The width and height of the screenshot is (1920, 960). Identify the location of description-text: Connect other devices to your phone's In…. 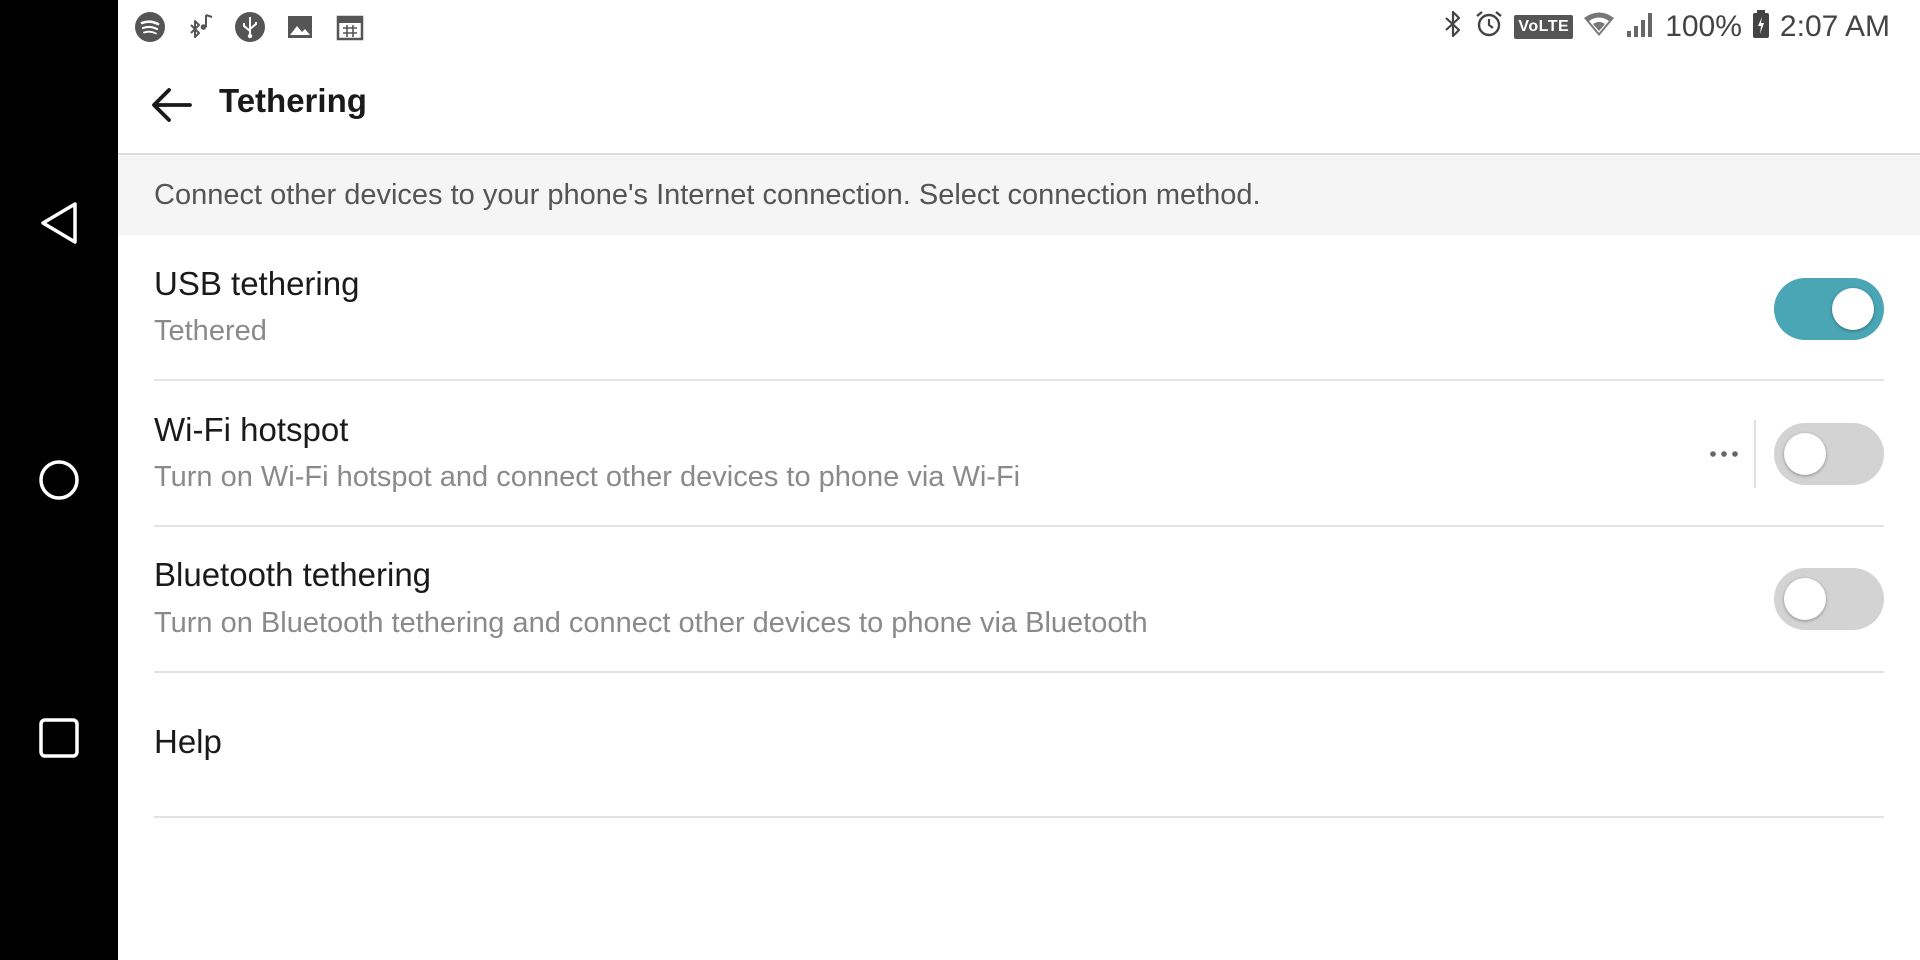
(707, 195).